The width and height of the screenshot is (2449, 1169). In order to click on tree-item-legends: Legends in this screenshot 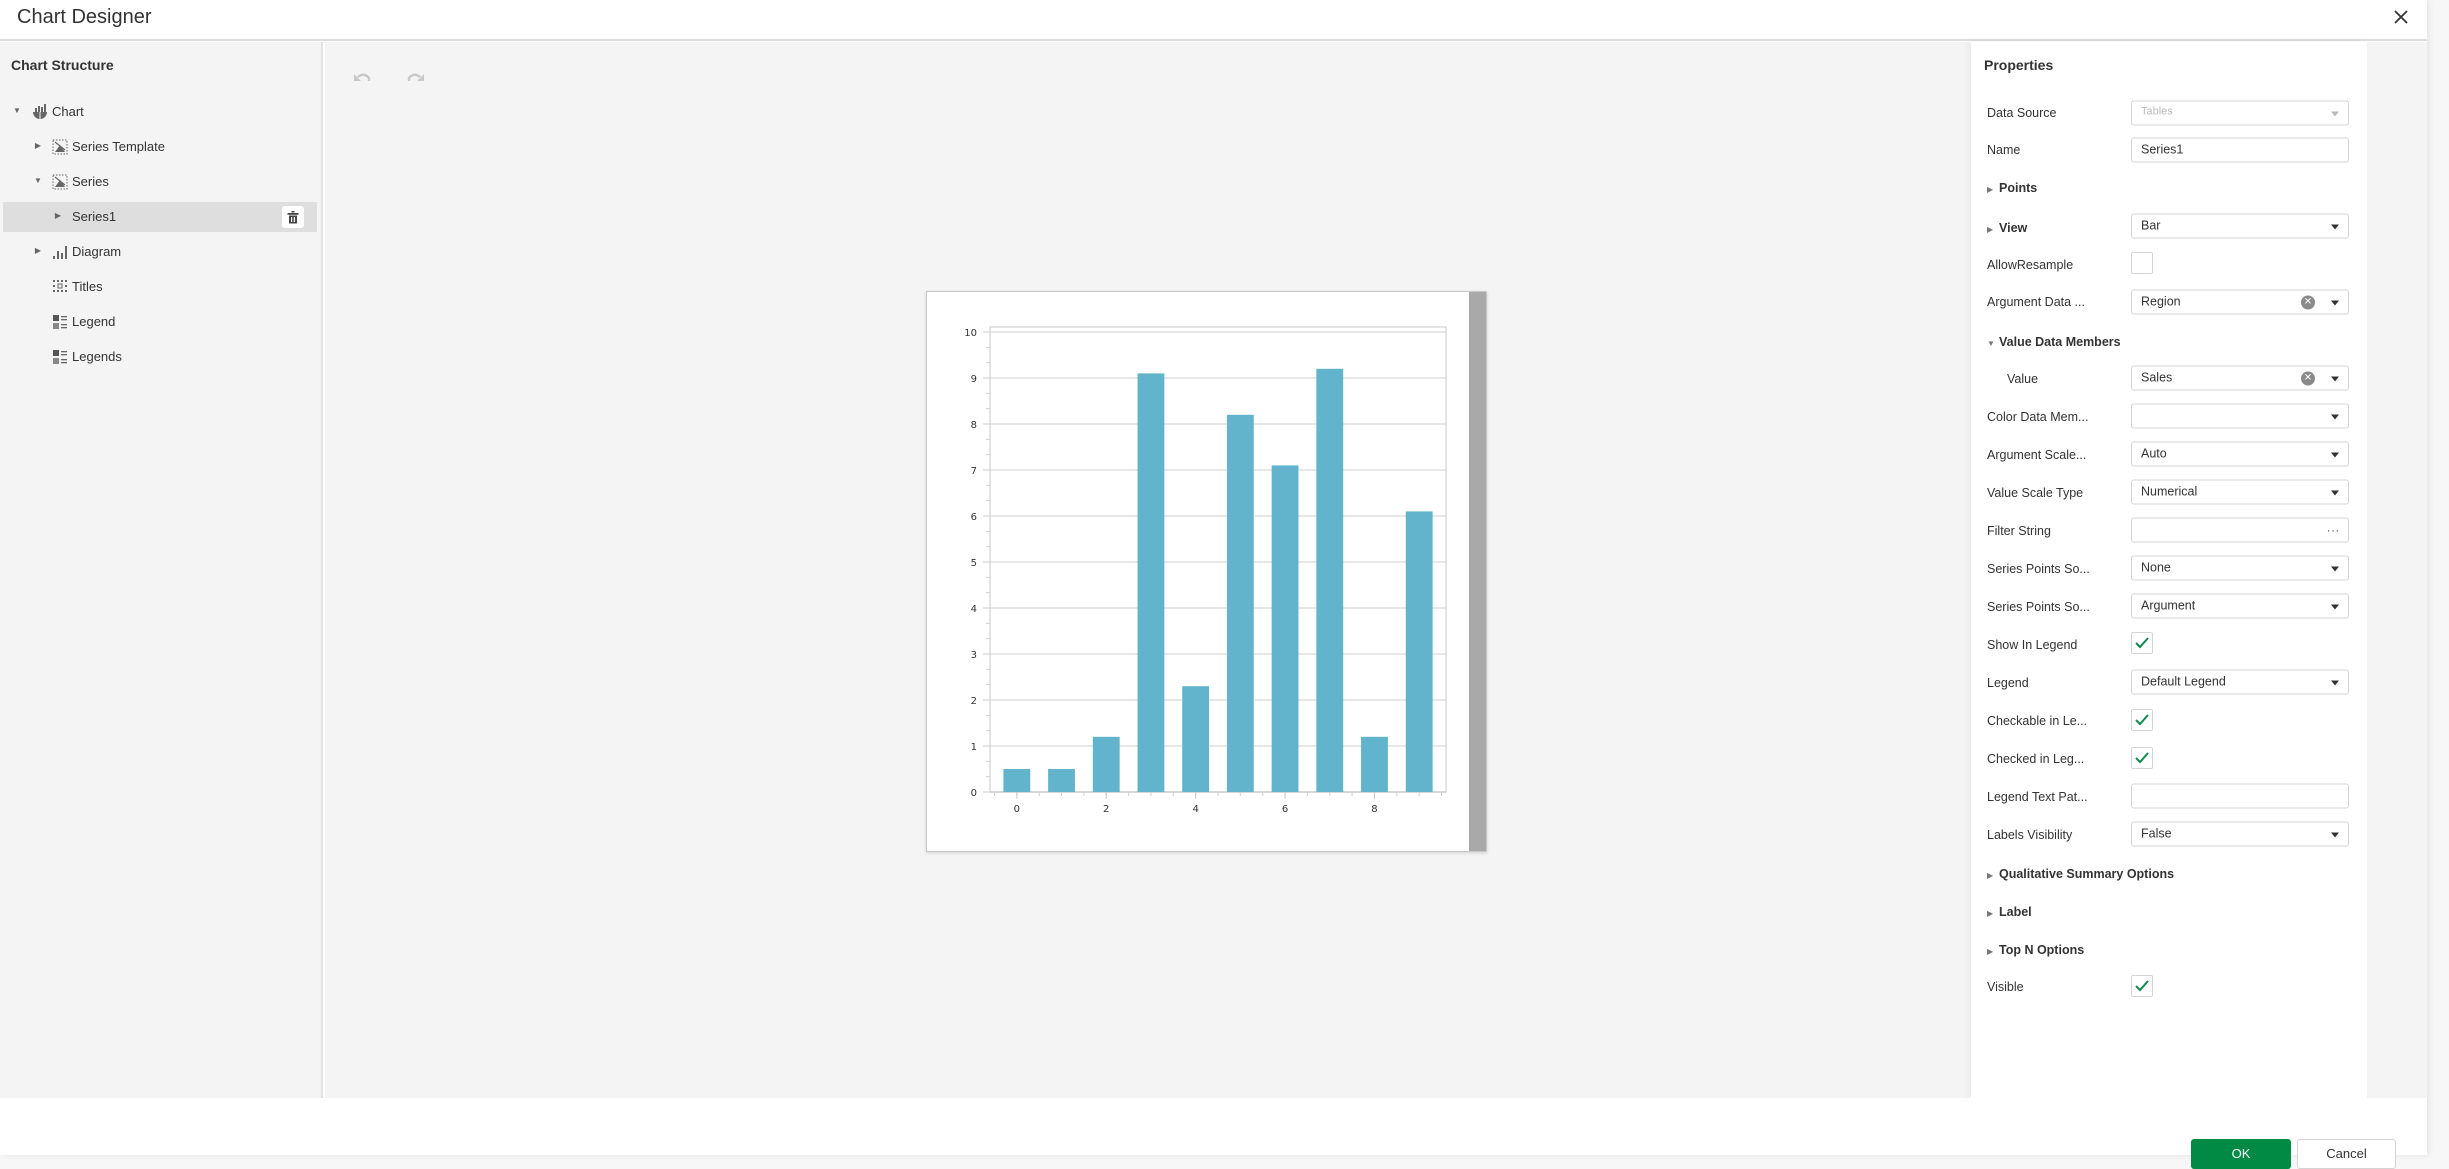, I will do `click(160, 357)`.